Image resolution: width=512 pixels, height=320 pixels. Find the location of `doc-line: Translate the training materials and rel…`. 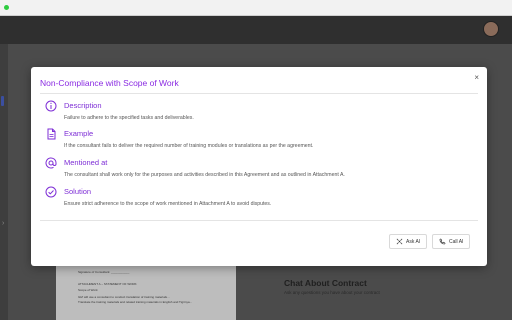

doc-line: Translate the training materials and rel… is located at coordinates (135, 302).